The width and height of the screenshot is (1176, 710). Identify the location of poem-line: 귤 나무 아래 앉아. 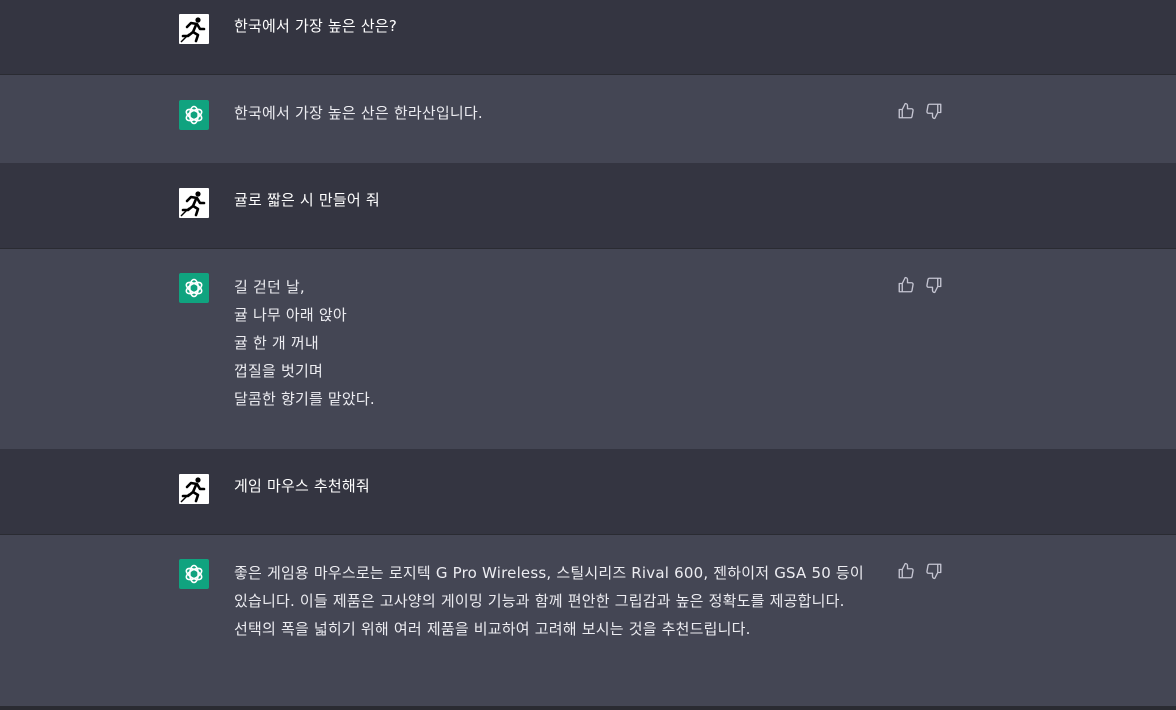
(290, 315).